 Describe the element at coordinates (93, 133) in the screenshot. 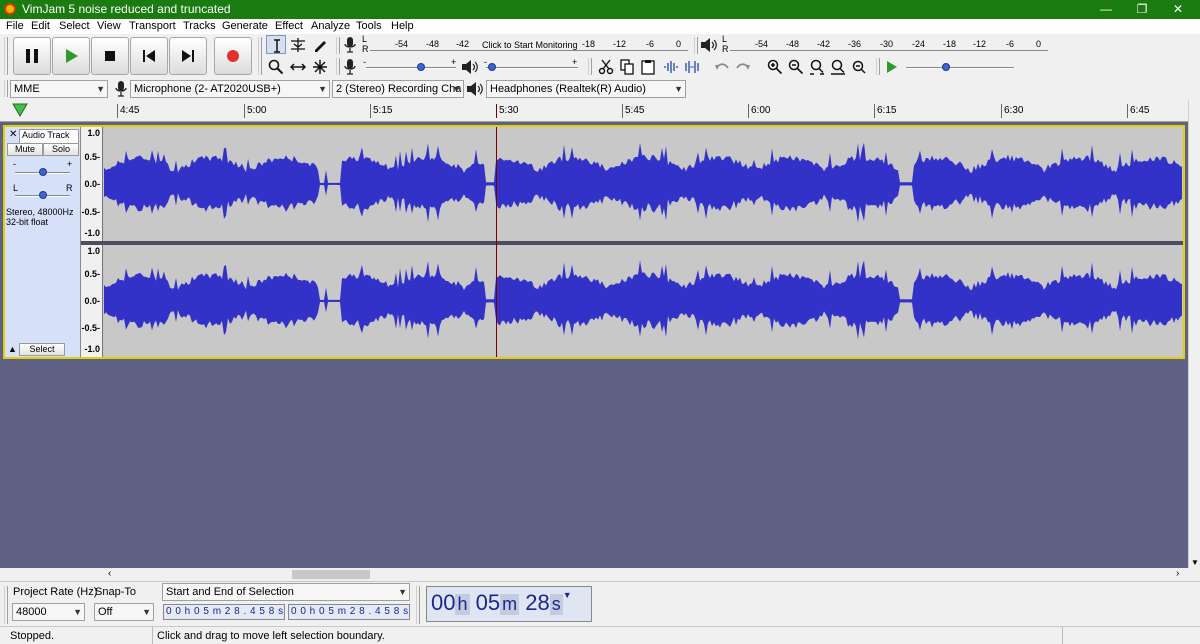

I see `ruler-label: 1.0` at that location.